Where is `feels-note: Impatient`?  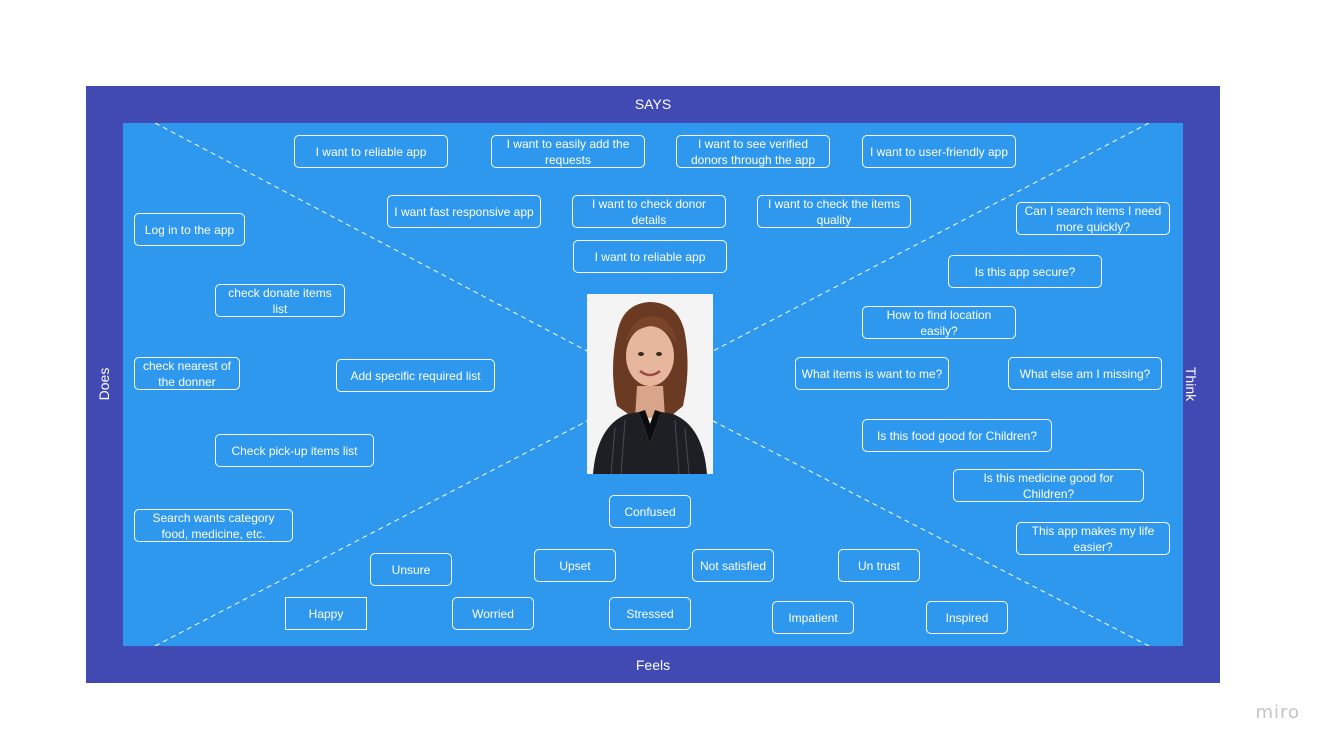
feels-note: Impatient is located at coordinates (813, 617).